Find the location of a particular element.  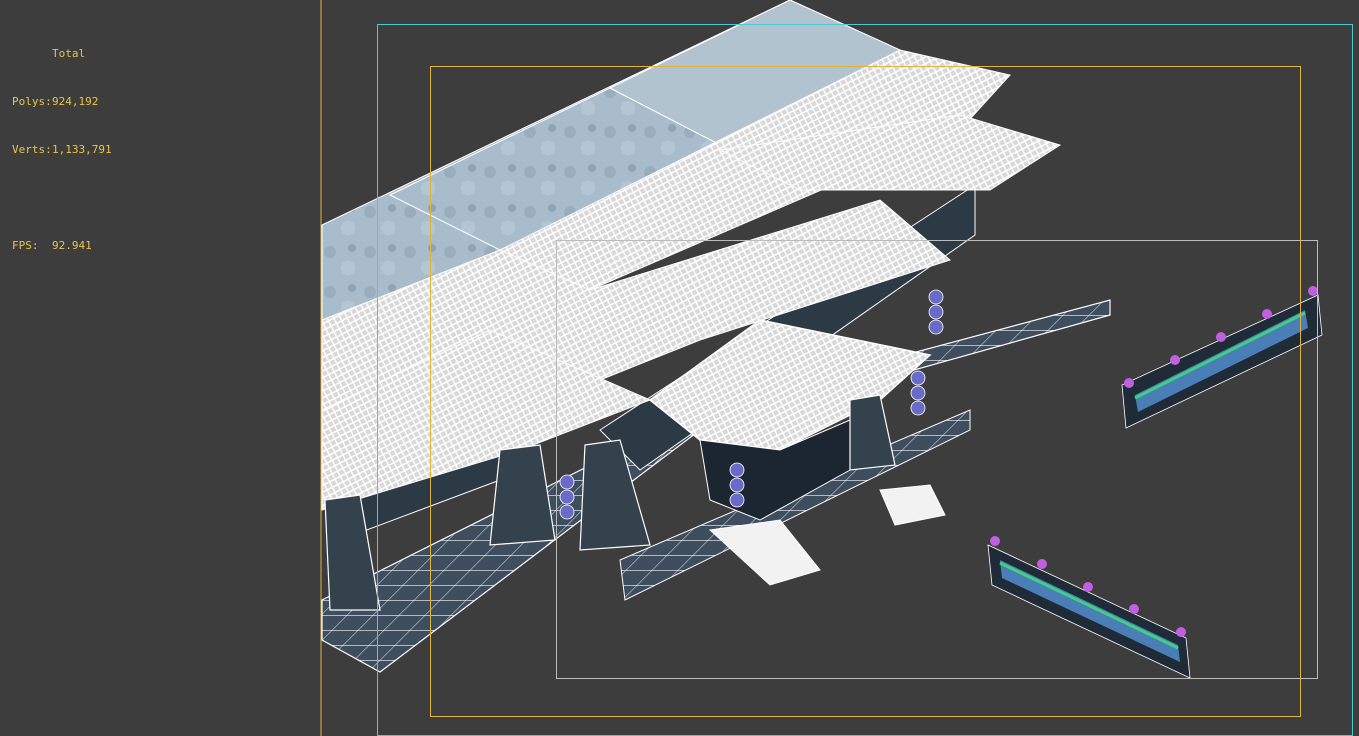

side-steps is located at coordinates (912, 505).